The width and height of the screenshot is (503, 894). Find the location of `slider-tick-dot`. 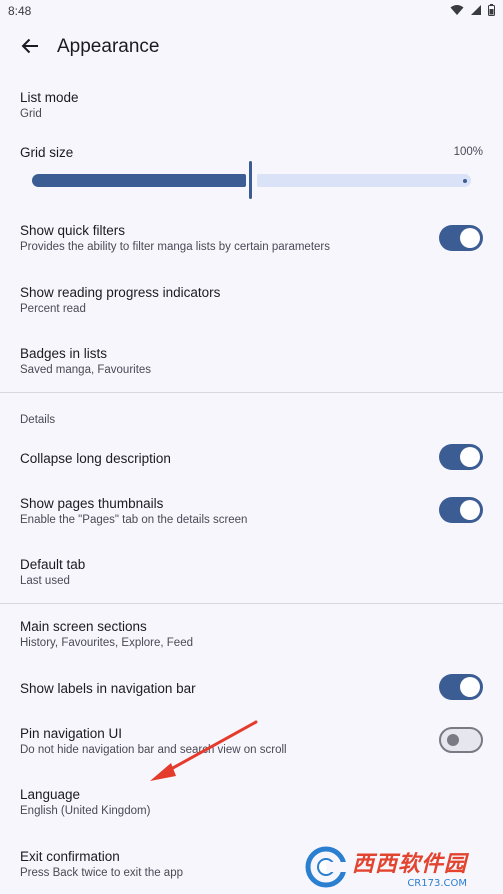

slider-tick-dot is located at coordinates (465, 181).